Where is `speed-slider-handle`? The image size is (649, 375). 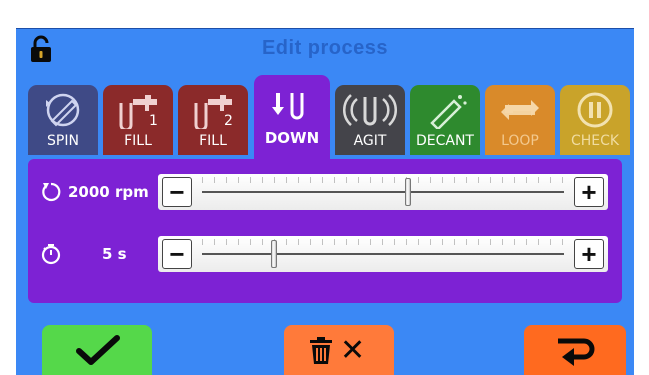 speed-slider-handle is located at coordinates (408, 192).